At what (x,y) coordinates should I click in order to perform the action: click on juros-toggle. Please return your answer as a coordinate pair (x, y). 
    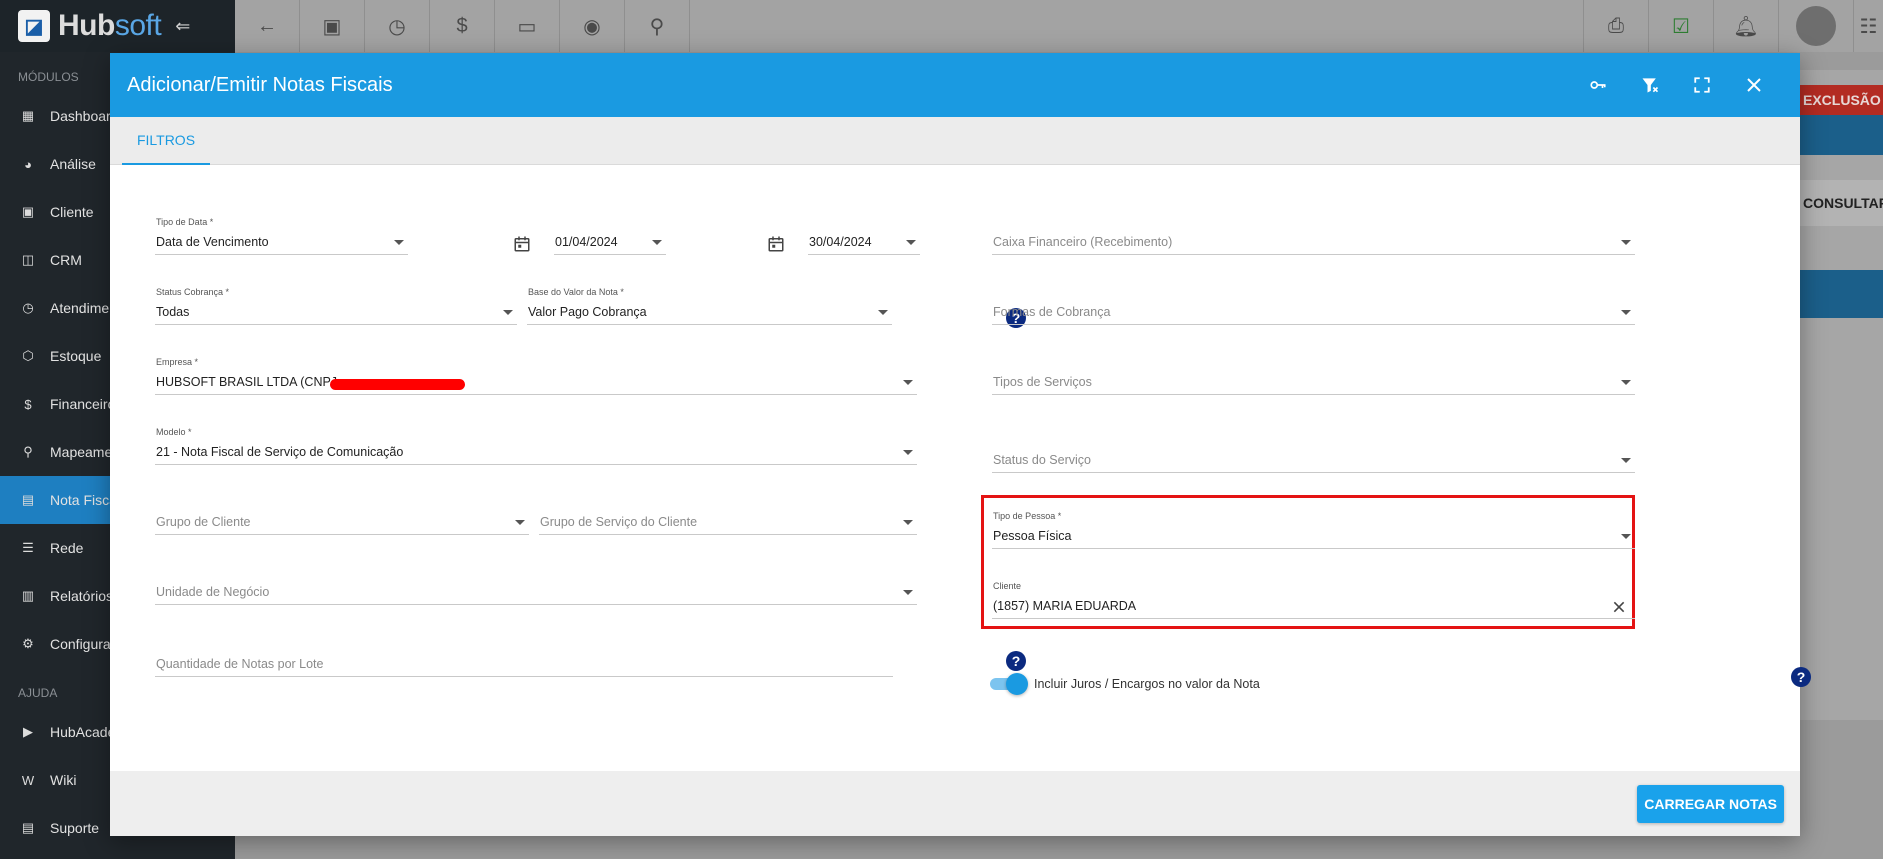
    Looking at the image, I should click on (1009, 684).